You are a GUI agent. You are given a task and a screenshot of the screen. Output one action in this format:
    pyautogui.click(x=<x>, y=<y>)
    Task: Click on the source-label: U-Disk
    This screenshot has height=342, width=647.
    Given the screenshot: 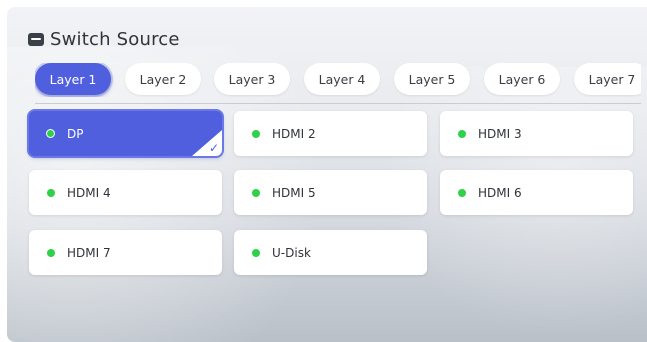 What is the action you would take?
    pyautogui.click(x=291, y=252)
    